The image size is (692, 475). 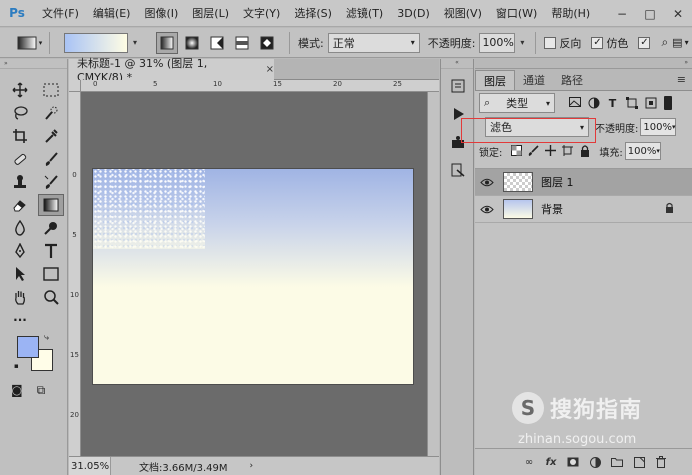 What do you see at coordinates (33, 64) in the screenshot?
I see `toolbar-collapse: »` at bounding box center [33, 64].